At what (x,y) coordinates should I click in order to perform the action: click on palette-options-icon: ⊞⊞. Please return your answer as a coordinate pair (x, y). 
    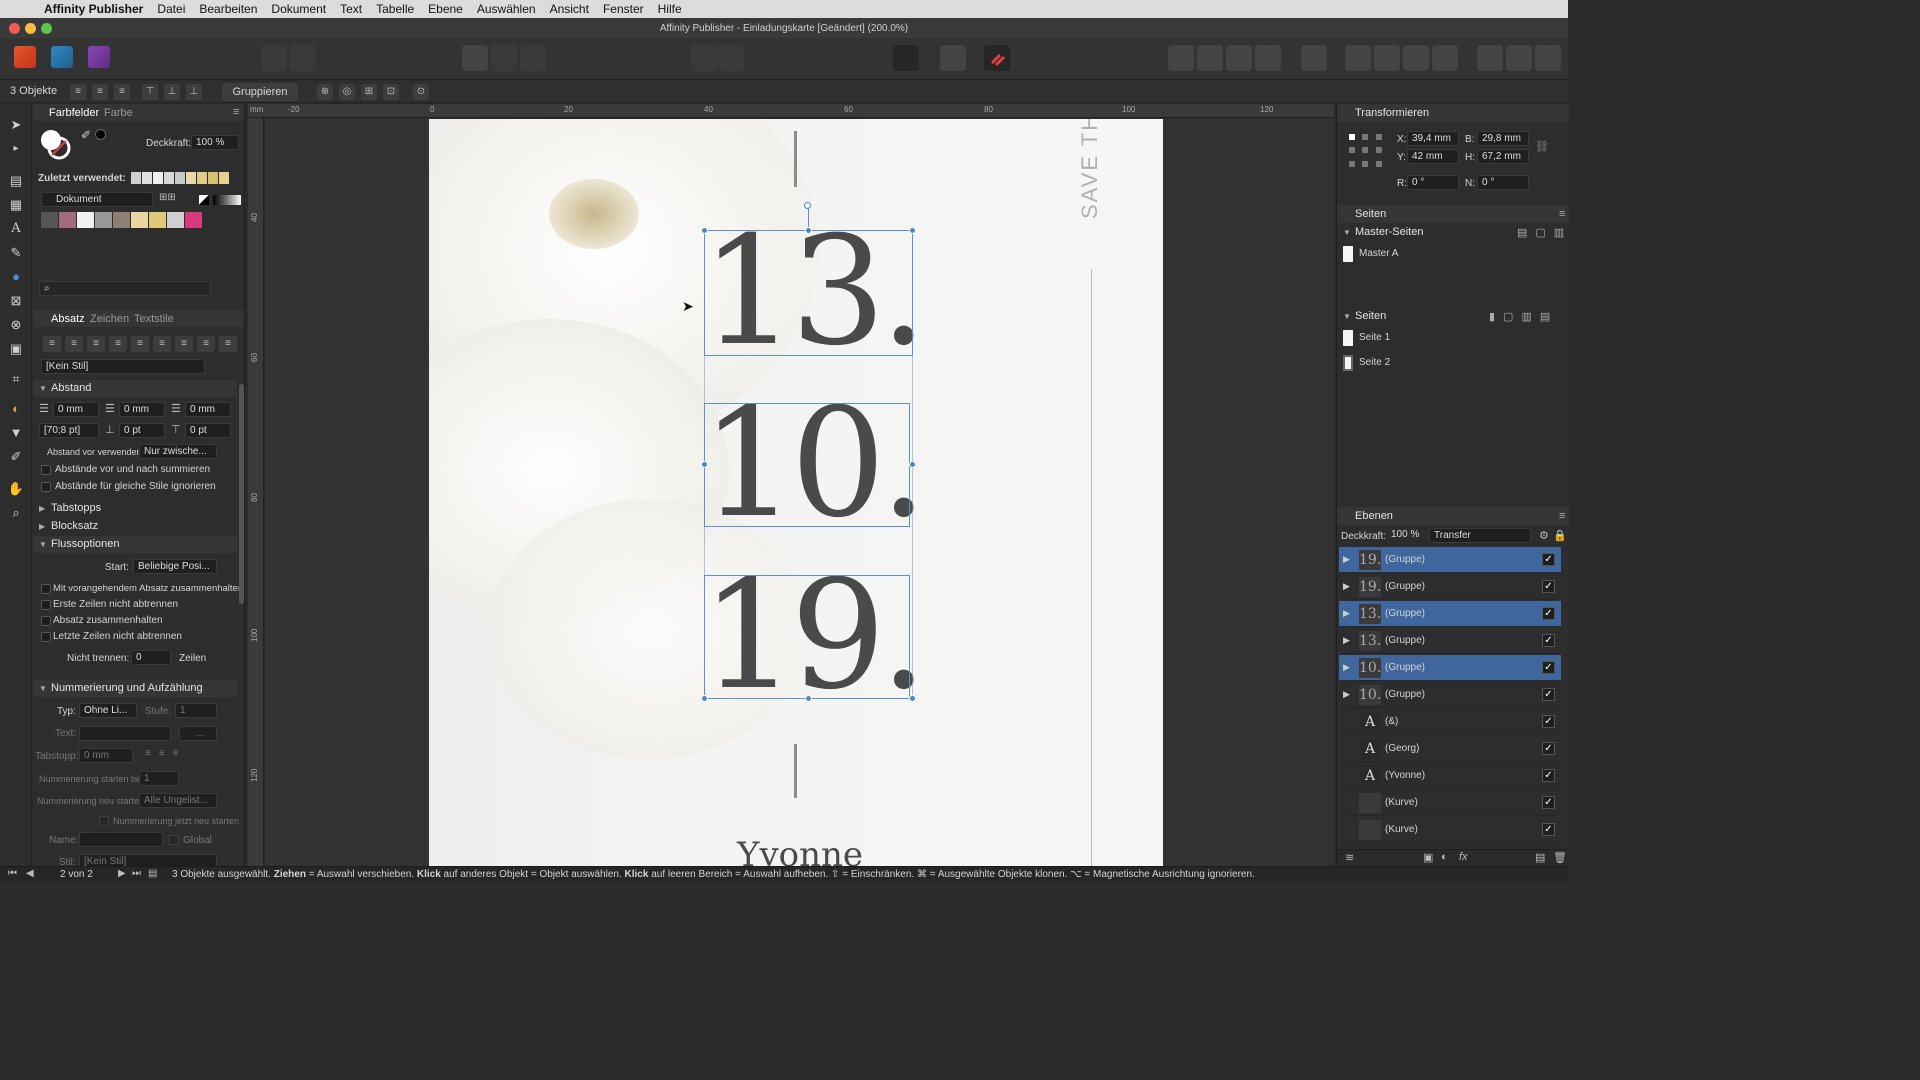
    Looking at the image, I should click on (167, 197).